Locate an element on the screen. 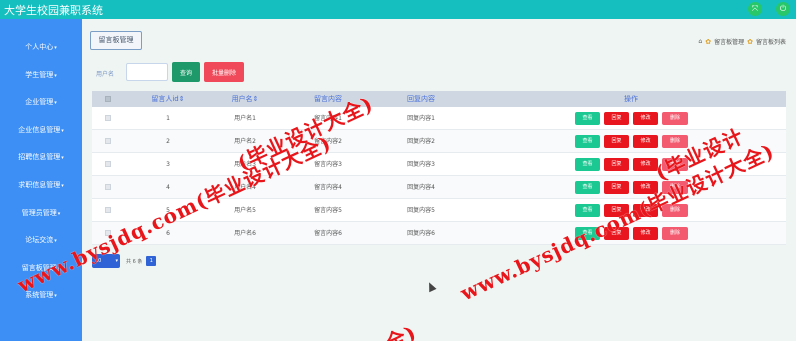 The width and height of the screenshot is (796, 341). column-header-reply: 回复内容 is located at coordinates (421, 99).